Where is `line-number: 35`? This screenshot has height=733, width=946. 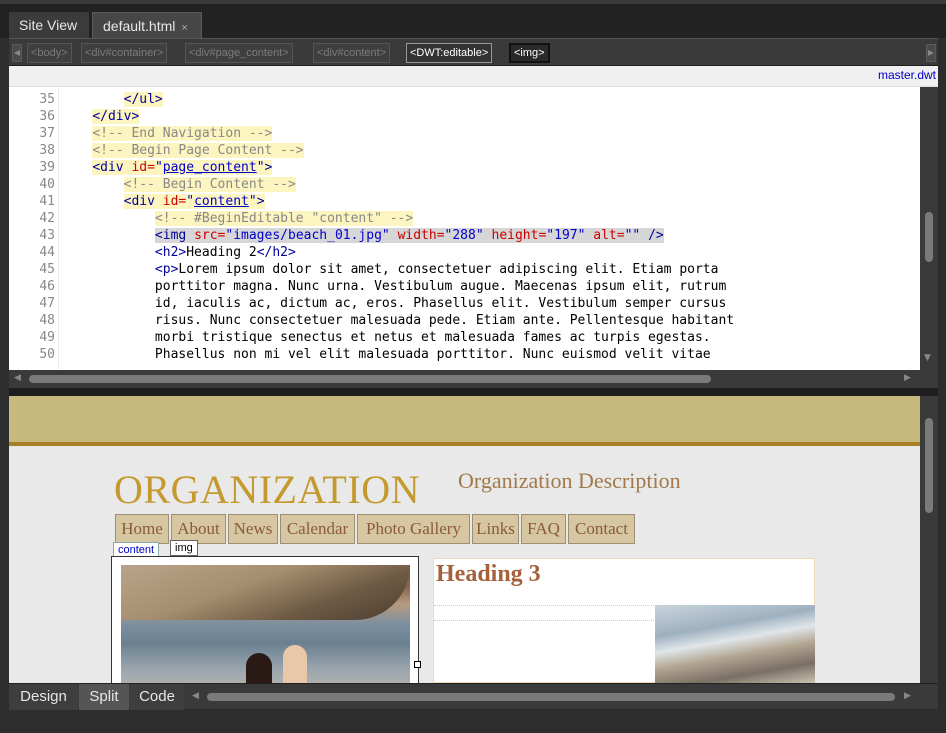 line-number: 35 is located at coordinates (47, 99).